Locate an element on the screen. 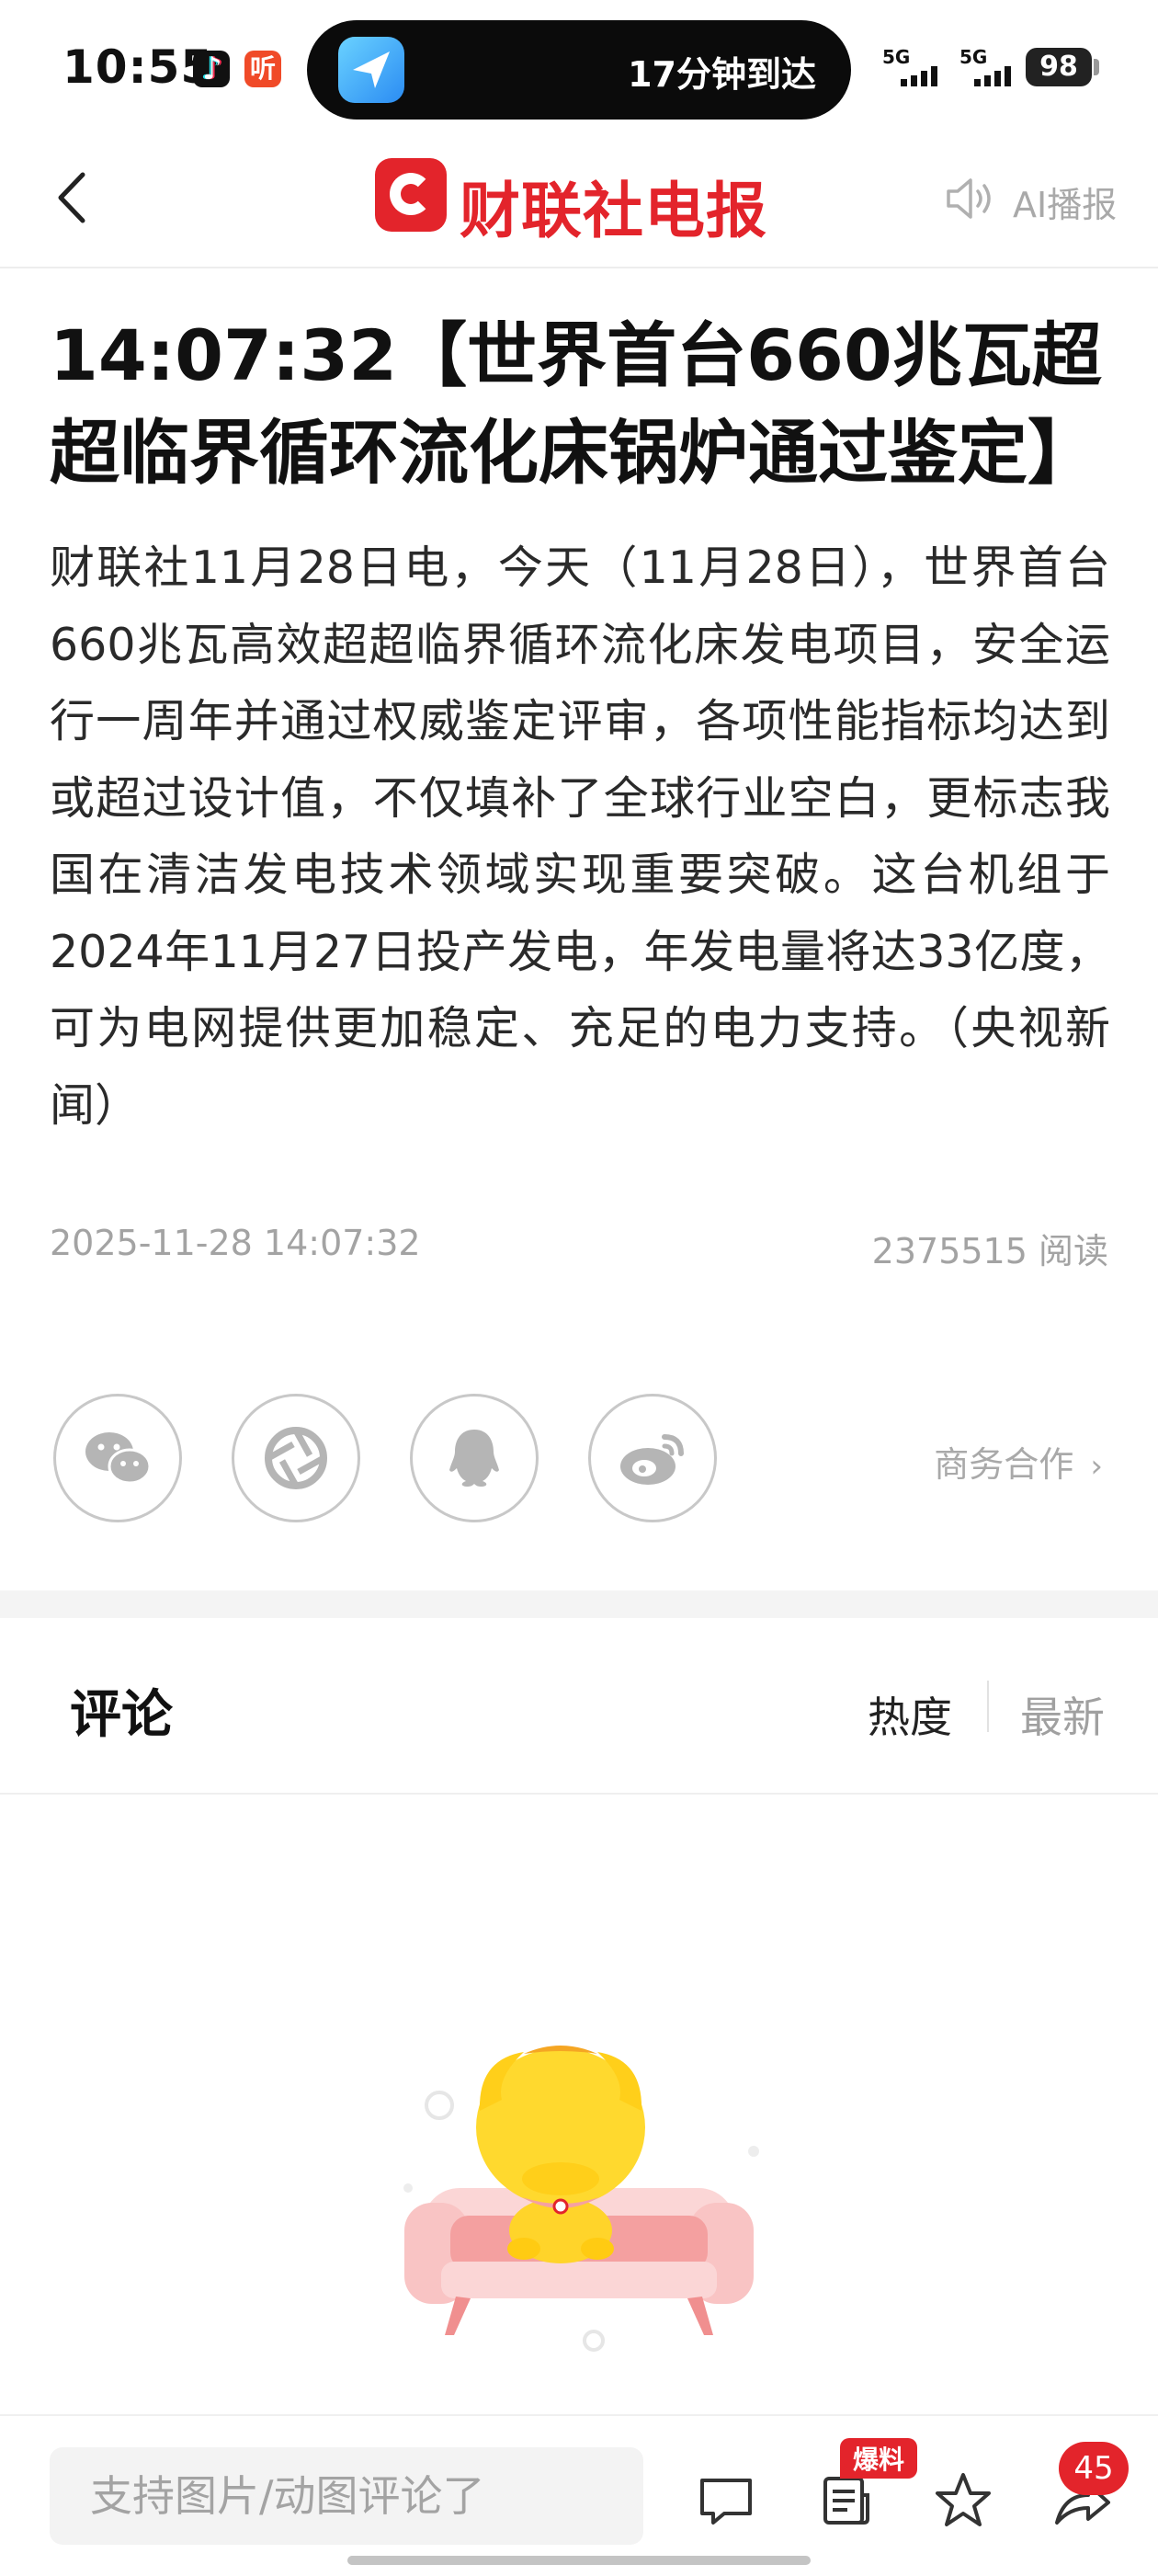 The width and height of the screenshot is (1158, 2576). eta-text: 17分钟到达 is located at coordinates (722, 74).